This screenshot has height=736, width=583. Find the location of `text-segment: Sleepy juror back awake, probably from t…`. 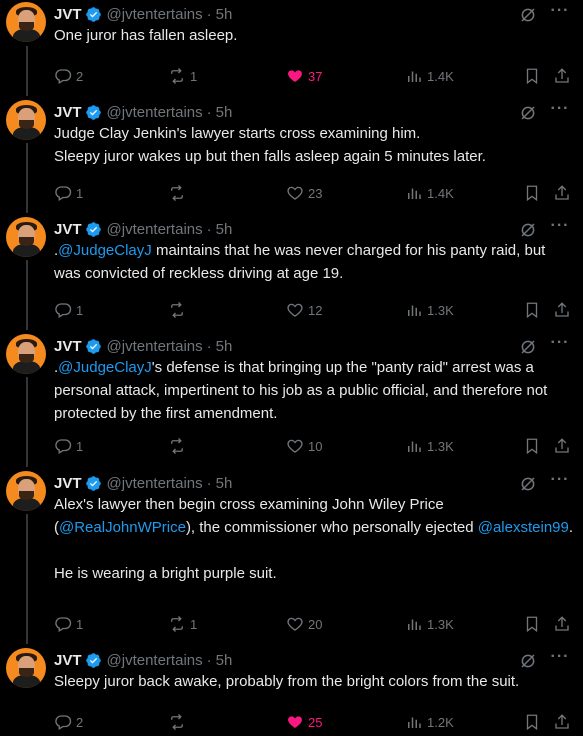

text-segment: Sleepy juror back awake, probably from t… is located at coordinates (287, 681).